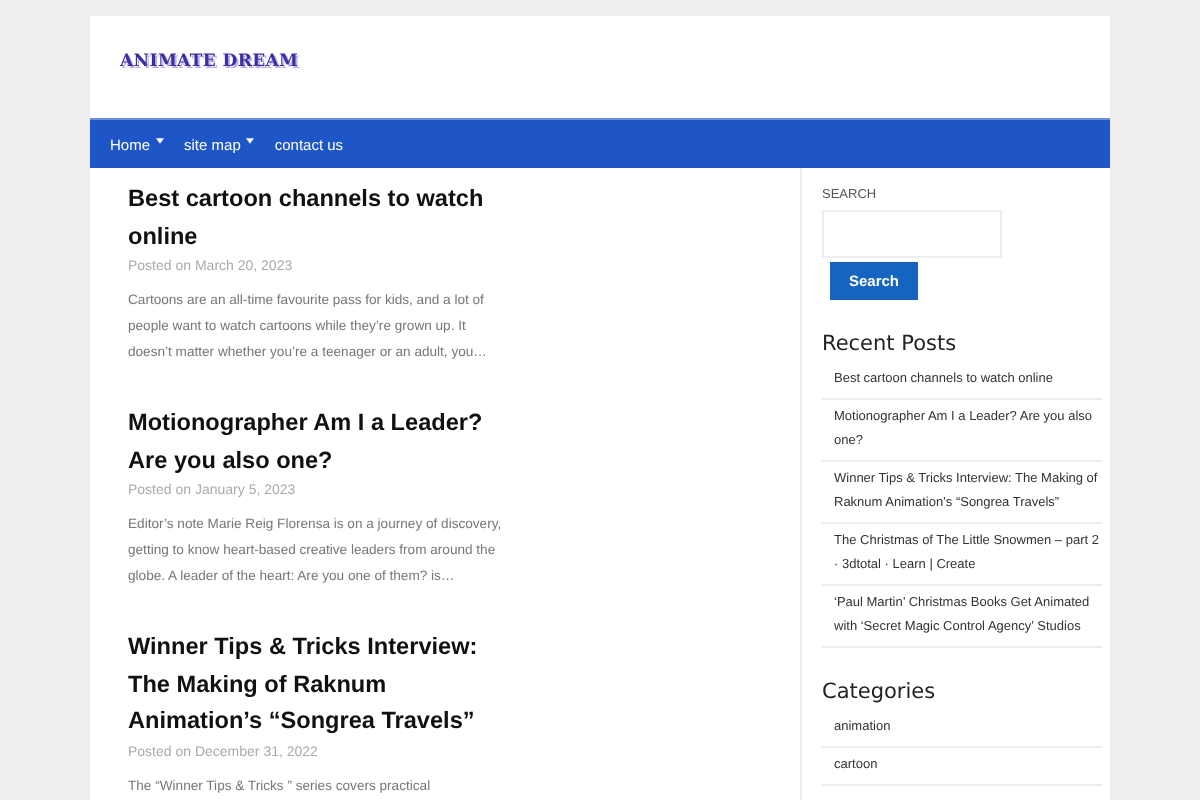  I want to click on site-logo: ANIMATE DREAM, so click(209, 61).